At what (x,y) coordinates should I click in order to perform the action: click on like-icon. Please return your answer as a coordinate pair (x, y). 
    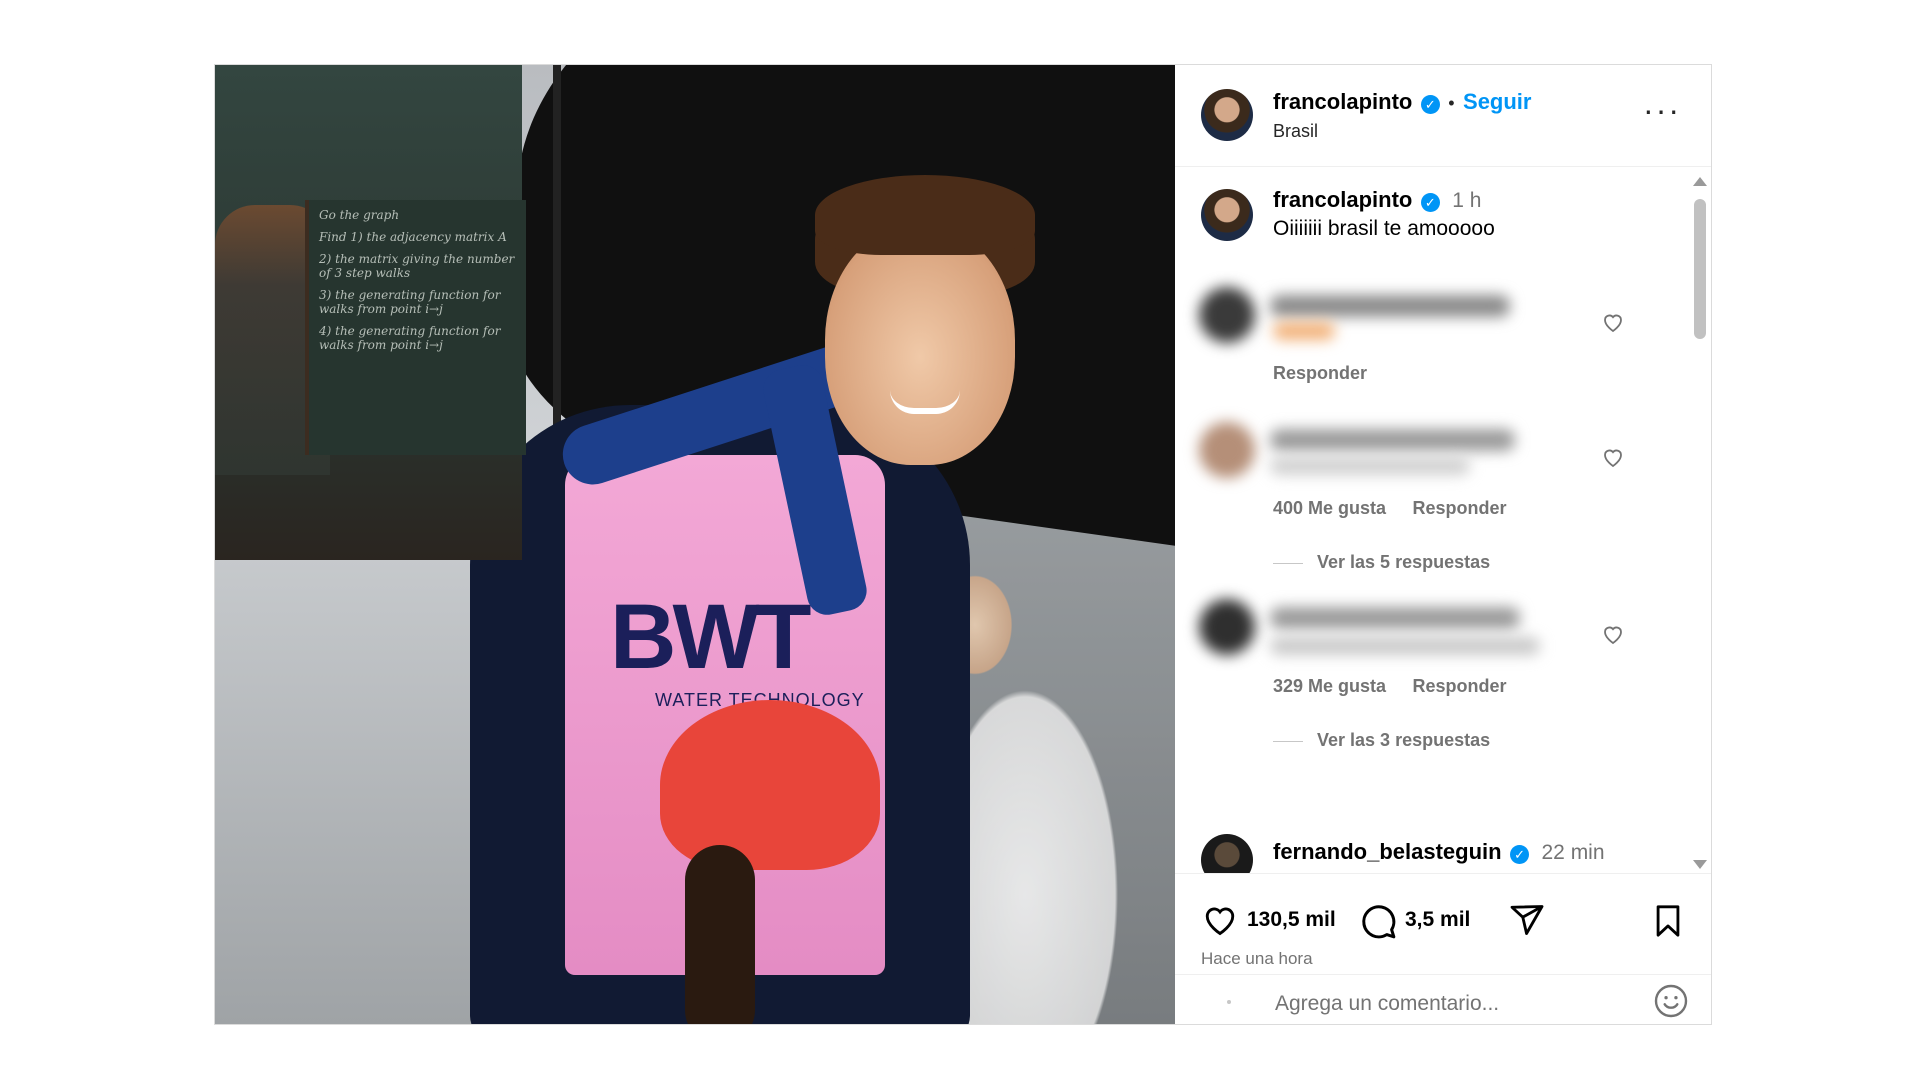
    Looking at the image, I should click on (1220, 920).